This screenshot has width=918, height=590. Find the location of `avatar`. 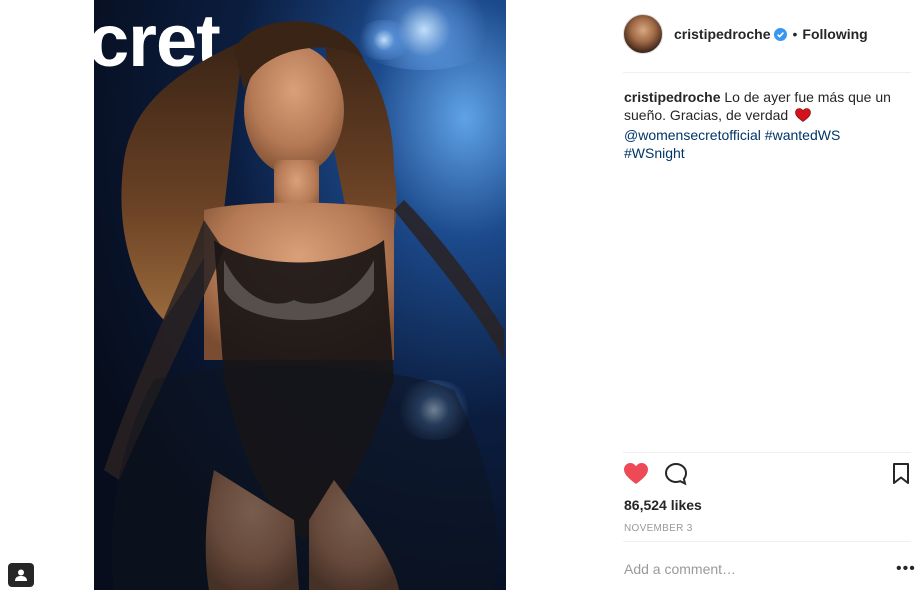

avatar is located at coordinates (643, 34).